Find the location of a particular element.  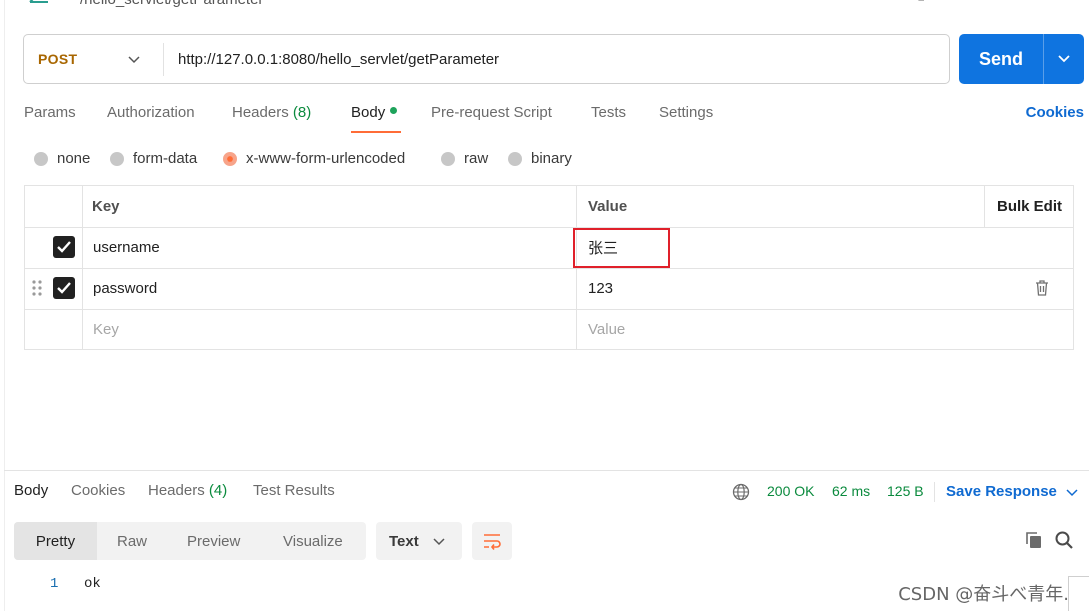

status-code: 200 OK is located at coordinates (790, 491).